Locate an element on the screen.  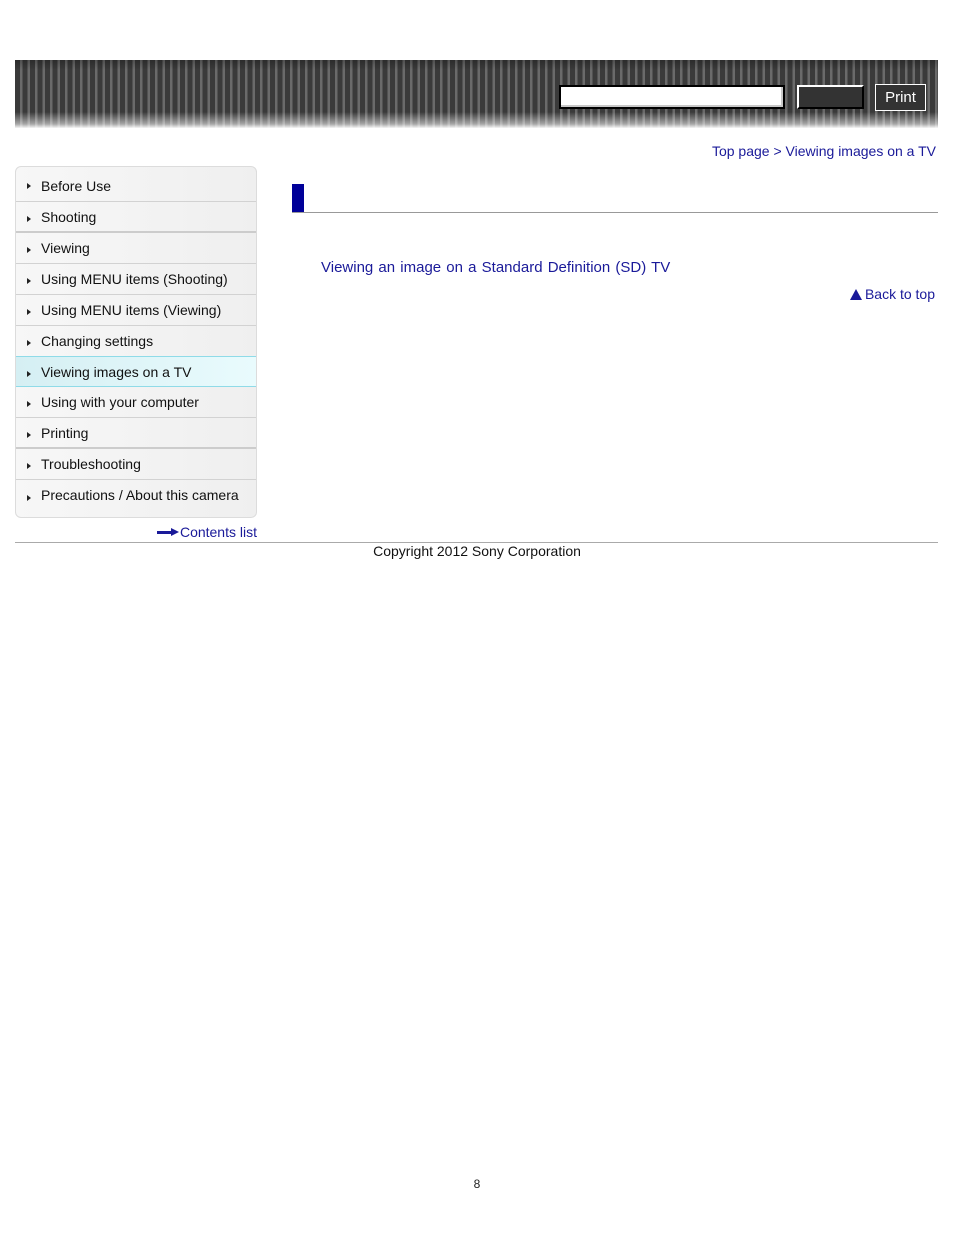
sidebar-item-viewing-on-tv: Viewing images on a TV is located at coordinates (136, 371).